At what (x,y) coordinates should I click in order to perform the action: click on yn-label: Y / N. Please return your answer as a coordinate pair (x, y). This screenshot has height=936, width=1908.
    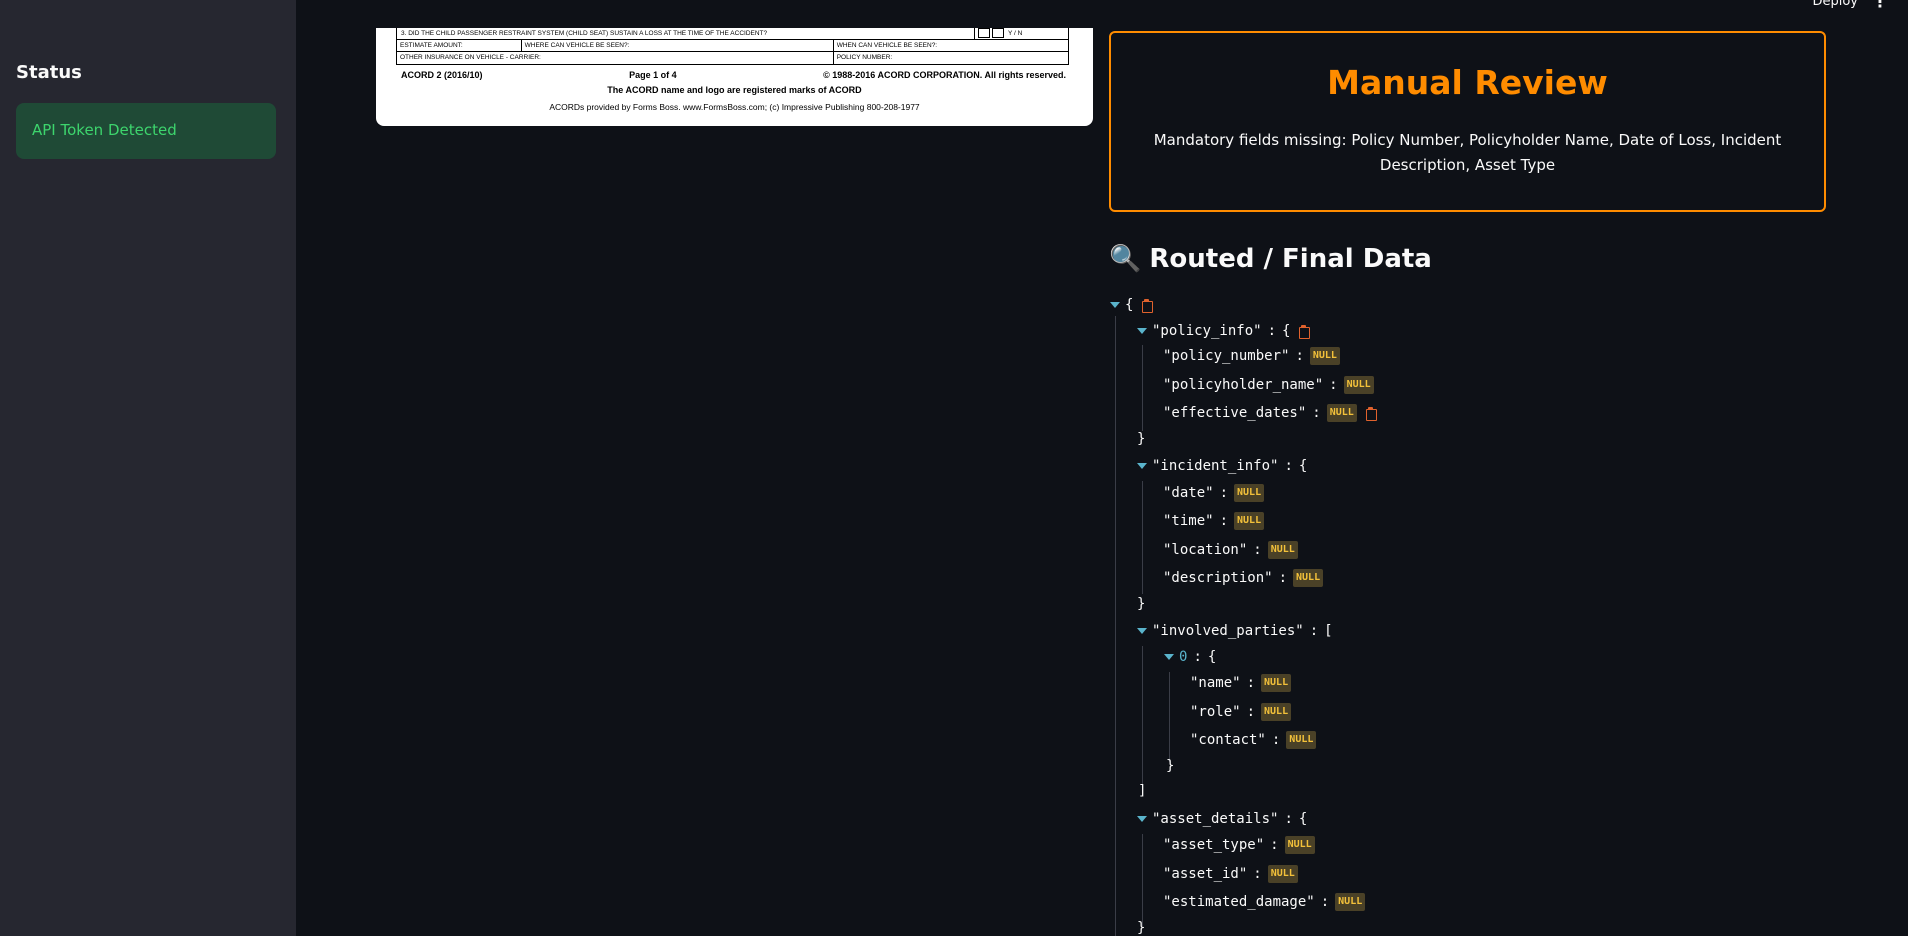
    Looking at the image, I should click on (1015, 33).